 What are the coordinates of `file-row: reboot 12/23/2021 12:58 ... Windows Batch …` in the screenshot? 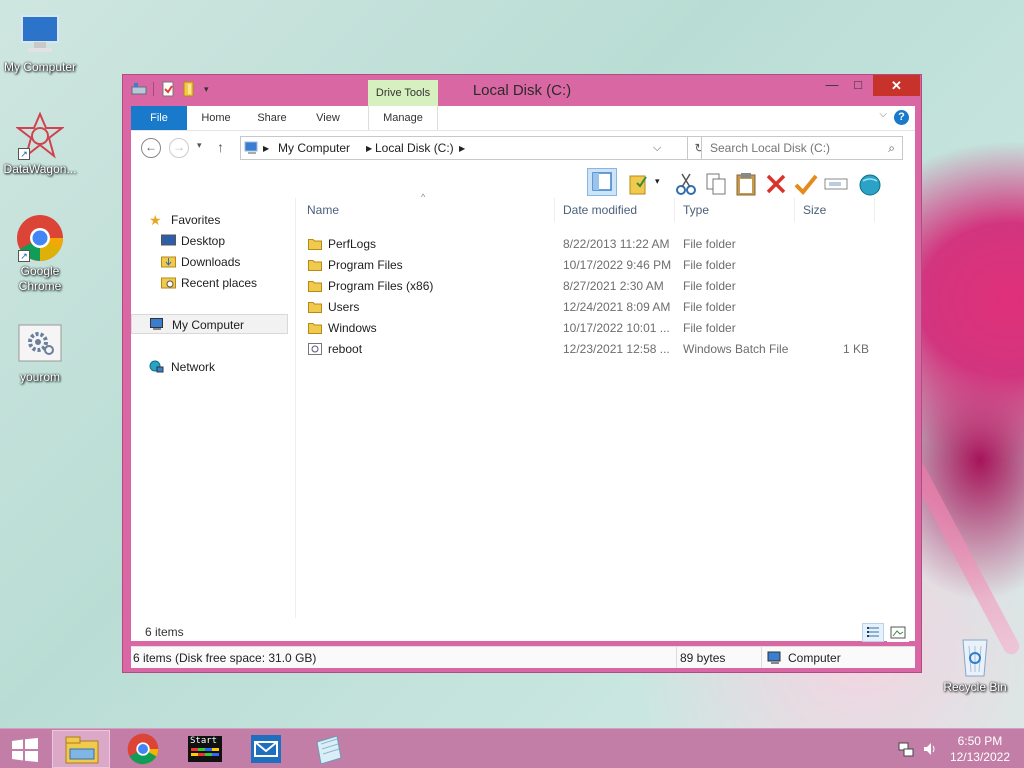 It's located at (594, 349).